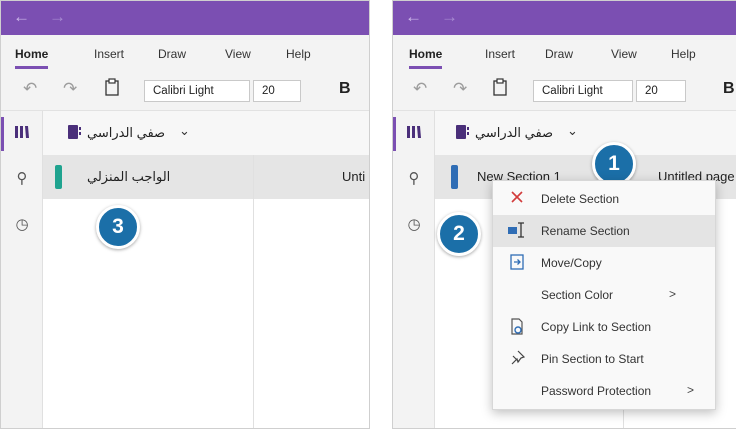 This screenshot has height=429, width=736. I want to click on menu-item-label: Section Color, so click(577, 295).